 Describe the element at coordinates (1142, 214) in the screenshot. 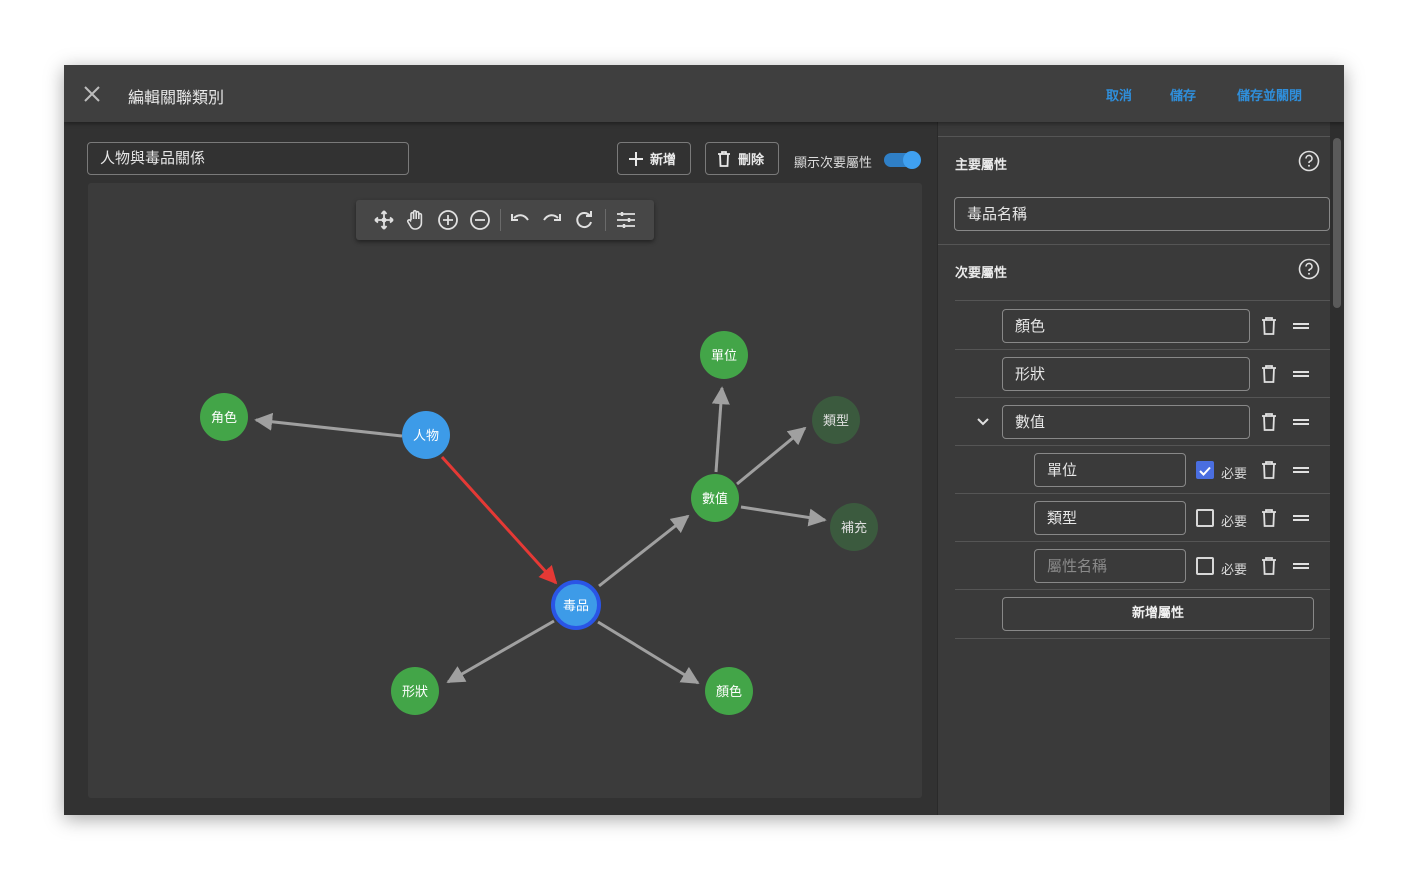

I see `primary-attr-input: 毒品名稱` at that location.